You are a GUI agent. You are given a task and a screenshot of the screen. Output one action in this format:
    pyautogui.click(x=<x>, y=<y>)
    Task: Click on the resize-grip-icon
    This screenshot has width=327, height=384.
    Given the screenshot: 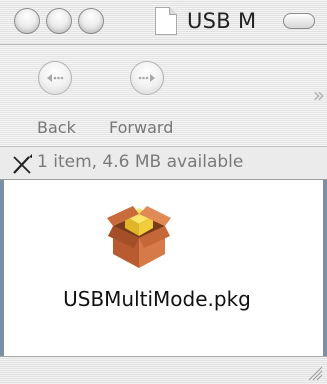 What is the action you would take?
    pyautogui.click(x=314, y=372)
    